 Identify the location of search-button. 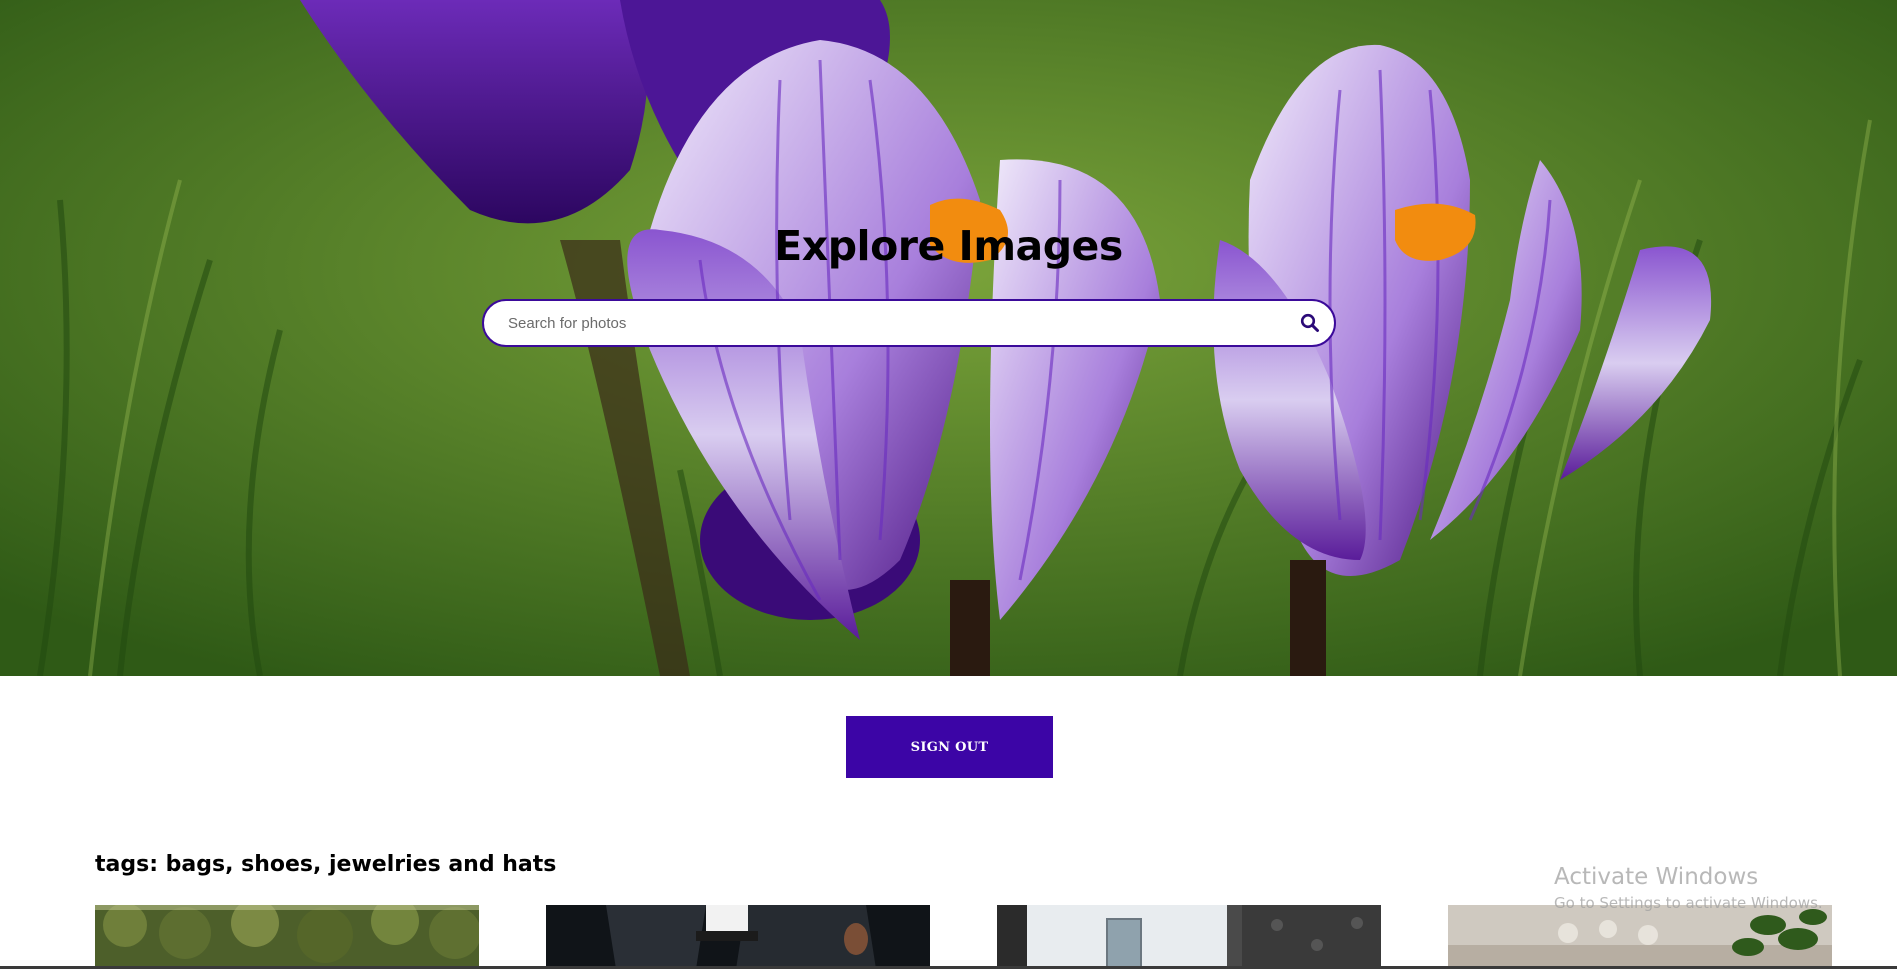
(1310, 323).